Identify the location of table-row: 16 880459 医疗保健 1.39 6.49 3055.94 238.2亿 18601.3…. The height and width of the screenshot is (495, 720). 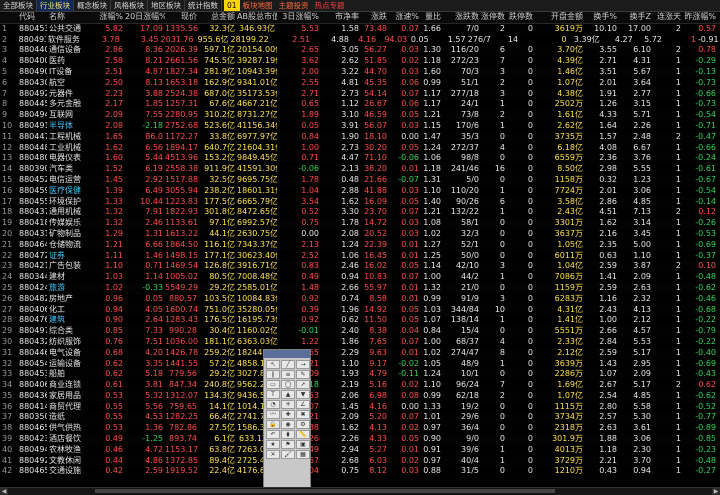
(360, 191).